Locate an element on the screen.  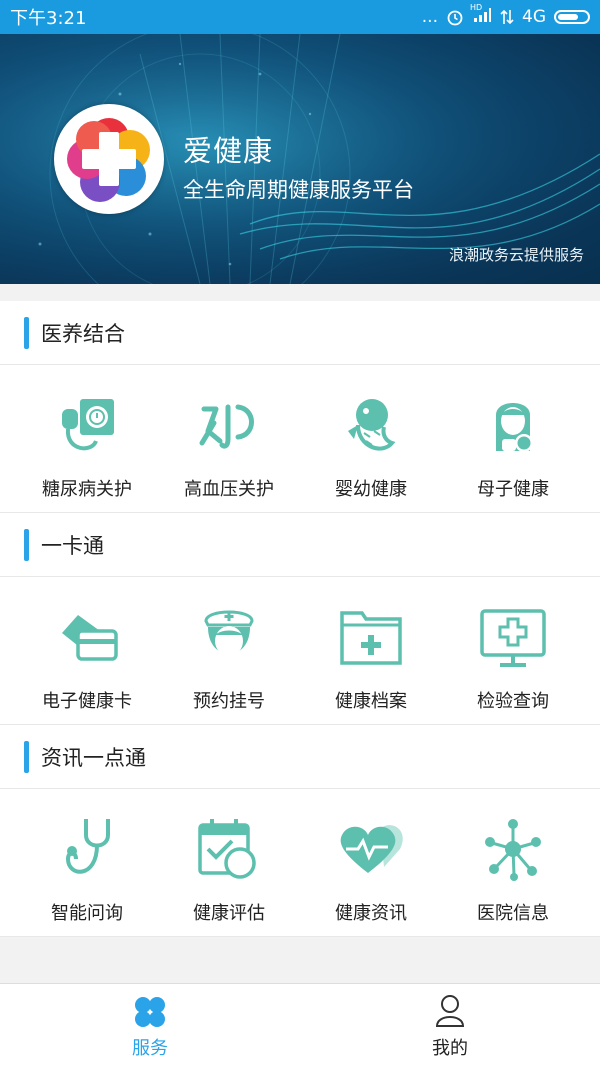
status-icons: ... HD 4G is located at coordinates (505, 15).